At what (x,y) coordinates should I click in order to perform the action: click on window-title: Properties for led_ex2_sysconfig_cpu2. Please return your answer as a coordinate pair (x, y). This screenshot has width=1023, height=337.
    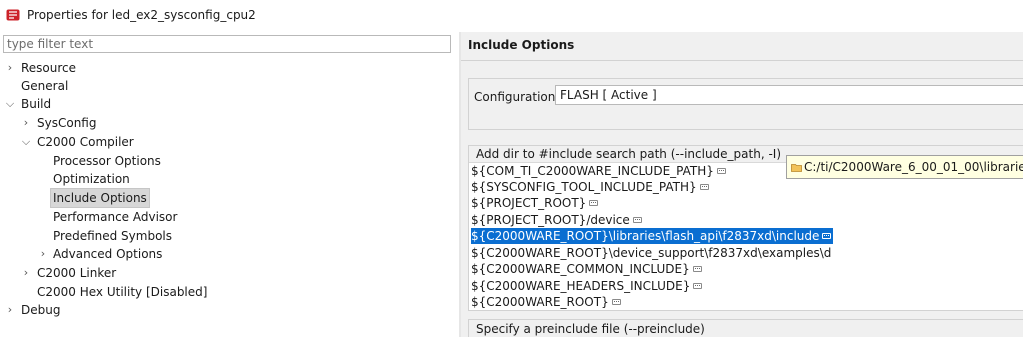
    Looking at the image, I should click on (141, 15).